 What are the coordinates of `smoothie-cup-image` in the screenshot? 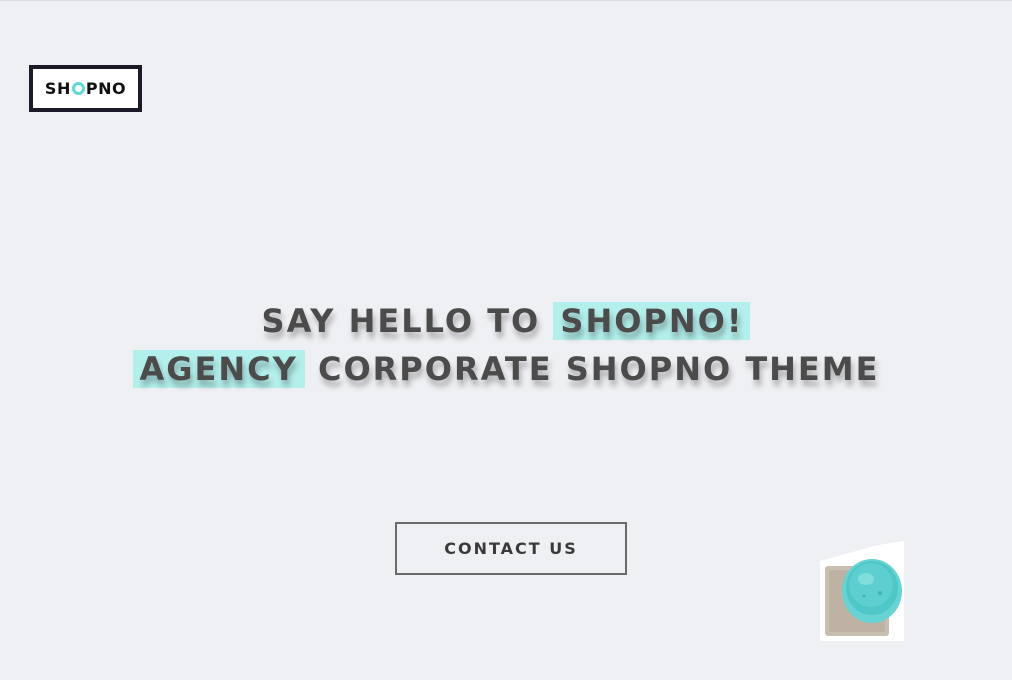 It's located at (862, 591).